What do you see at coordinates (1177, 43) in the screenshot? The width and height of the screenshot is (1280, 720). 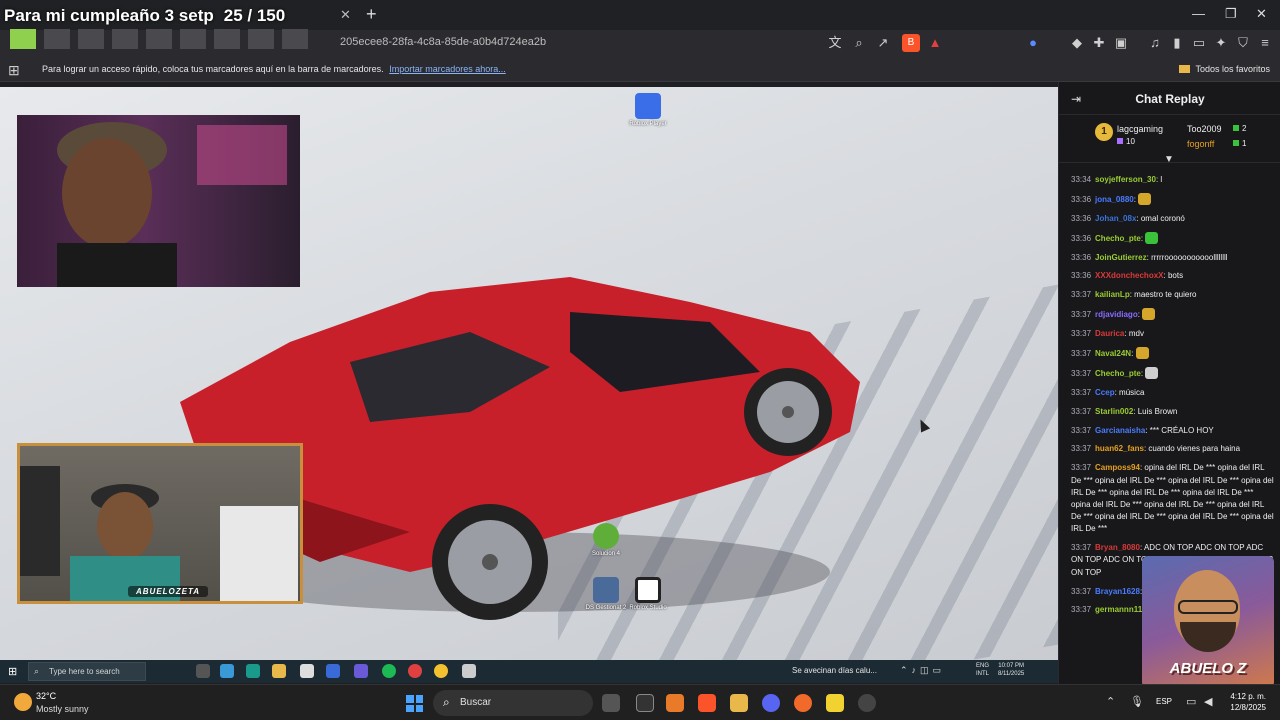 I see `sidebar-icon: ▮` at bounding box center [1177, 43].